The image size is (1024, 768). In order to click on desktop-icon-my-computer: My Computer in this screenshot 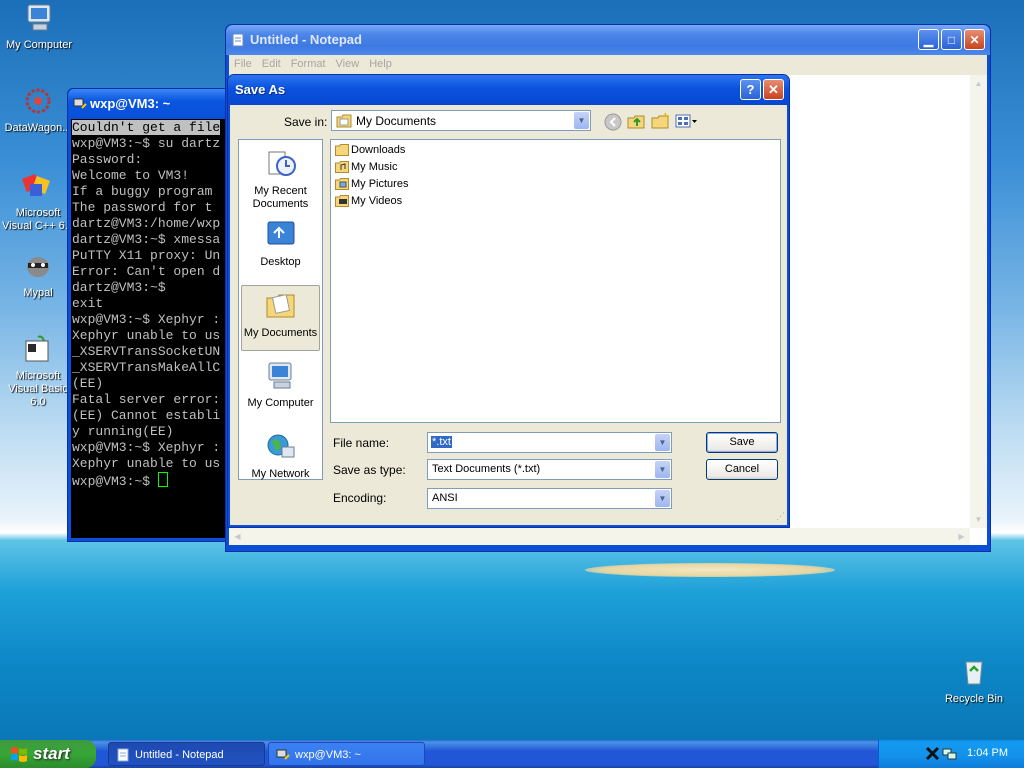, I will do `click(39, 27)`.